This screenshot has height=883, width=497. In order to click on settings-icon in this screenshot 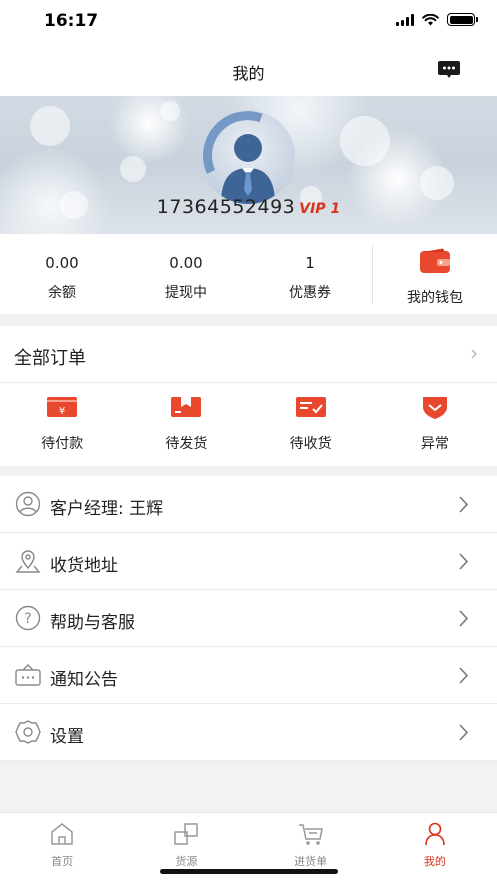, I will do `click(28, 732)`.